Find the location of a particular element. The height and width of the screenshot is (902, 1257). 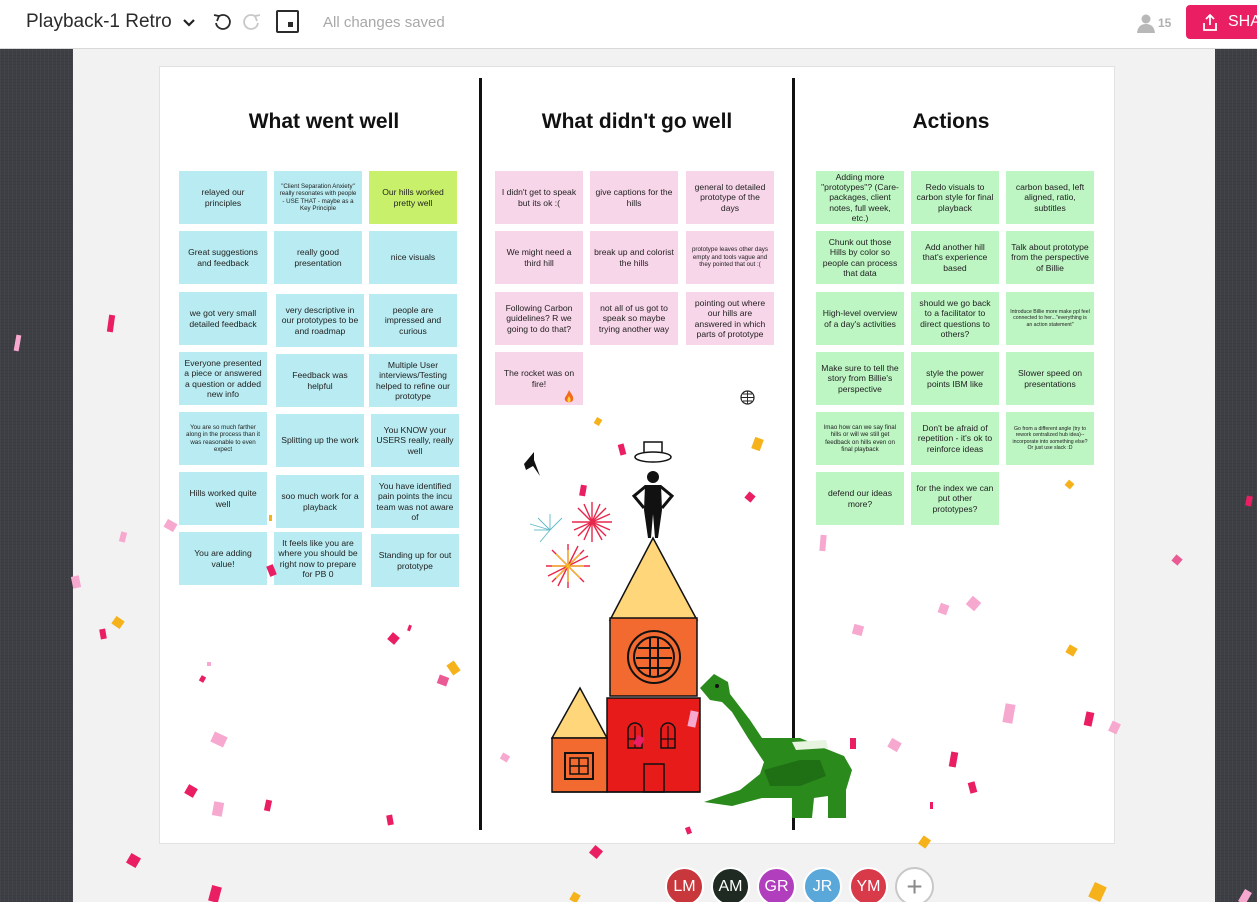

doc-title: Playback-1 Retro is located at coordinates (99, 22).